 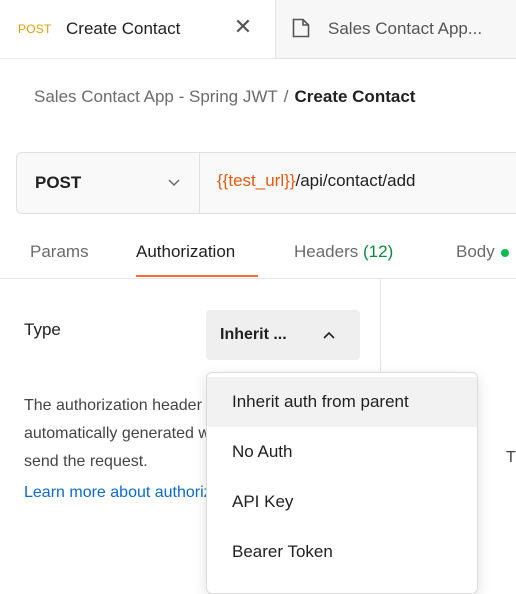 What do you see at coordinates (329, 335) in the screenshot?
I see `chevron-up-icon` at bounding box center [329, 335].